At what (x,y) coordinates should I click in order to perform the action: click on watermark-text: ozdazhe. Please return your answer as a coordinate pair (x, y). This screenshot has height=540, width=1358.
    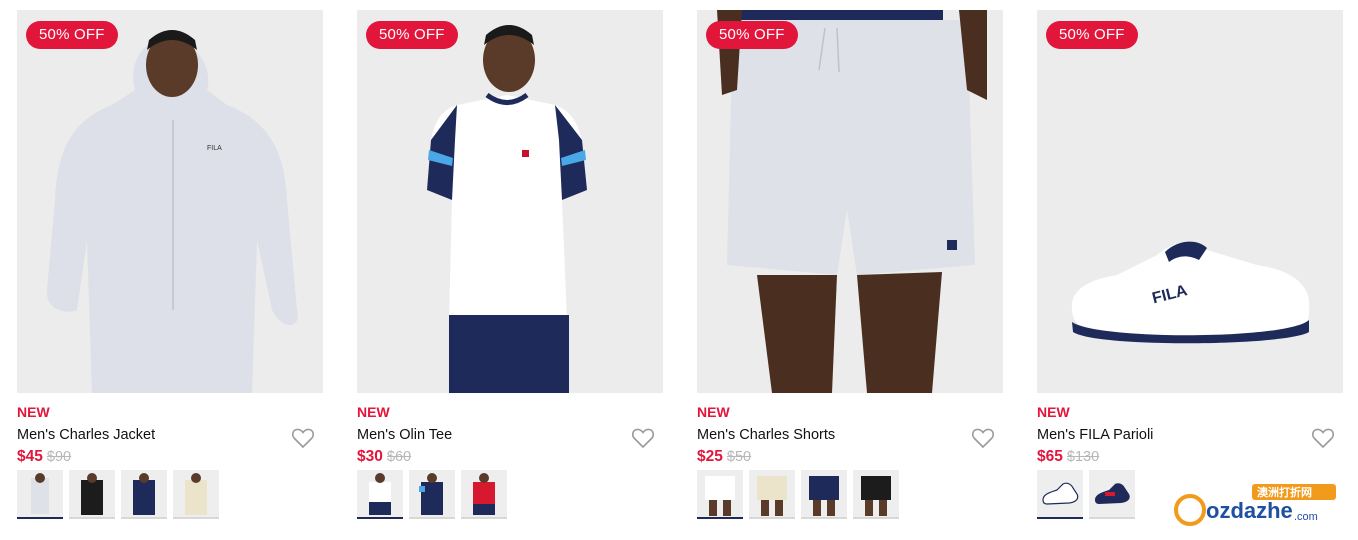
    Looking at the image, I should click on (1249, 510).